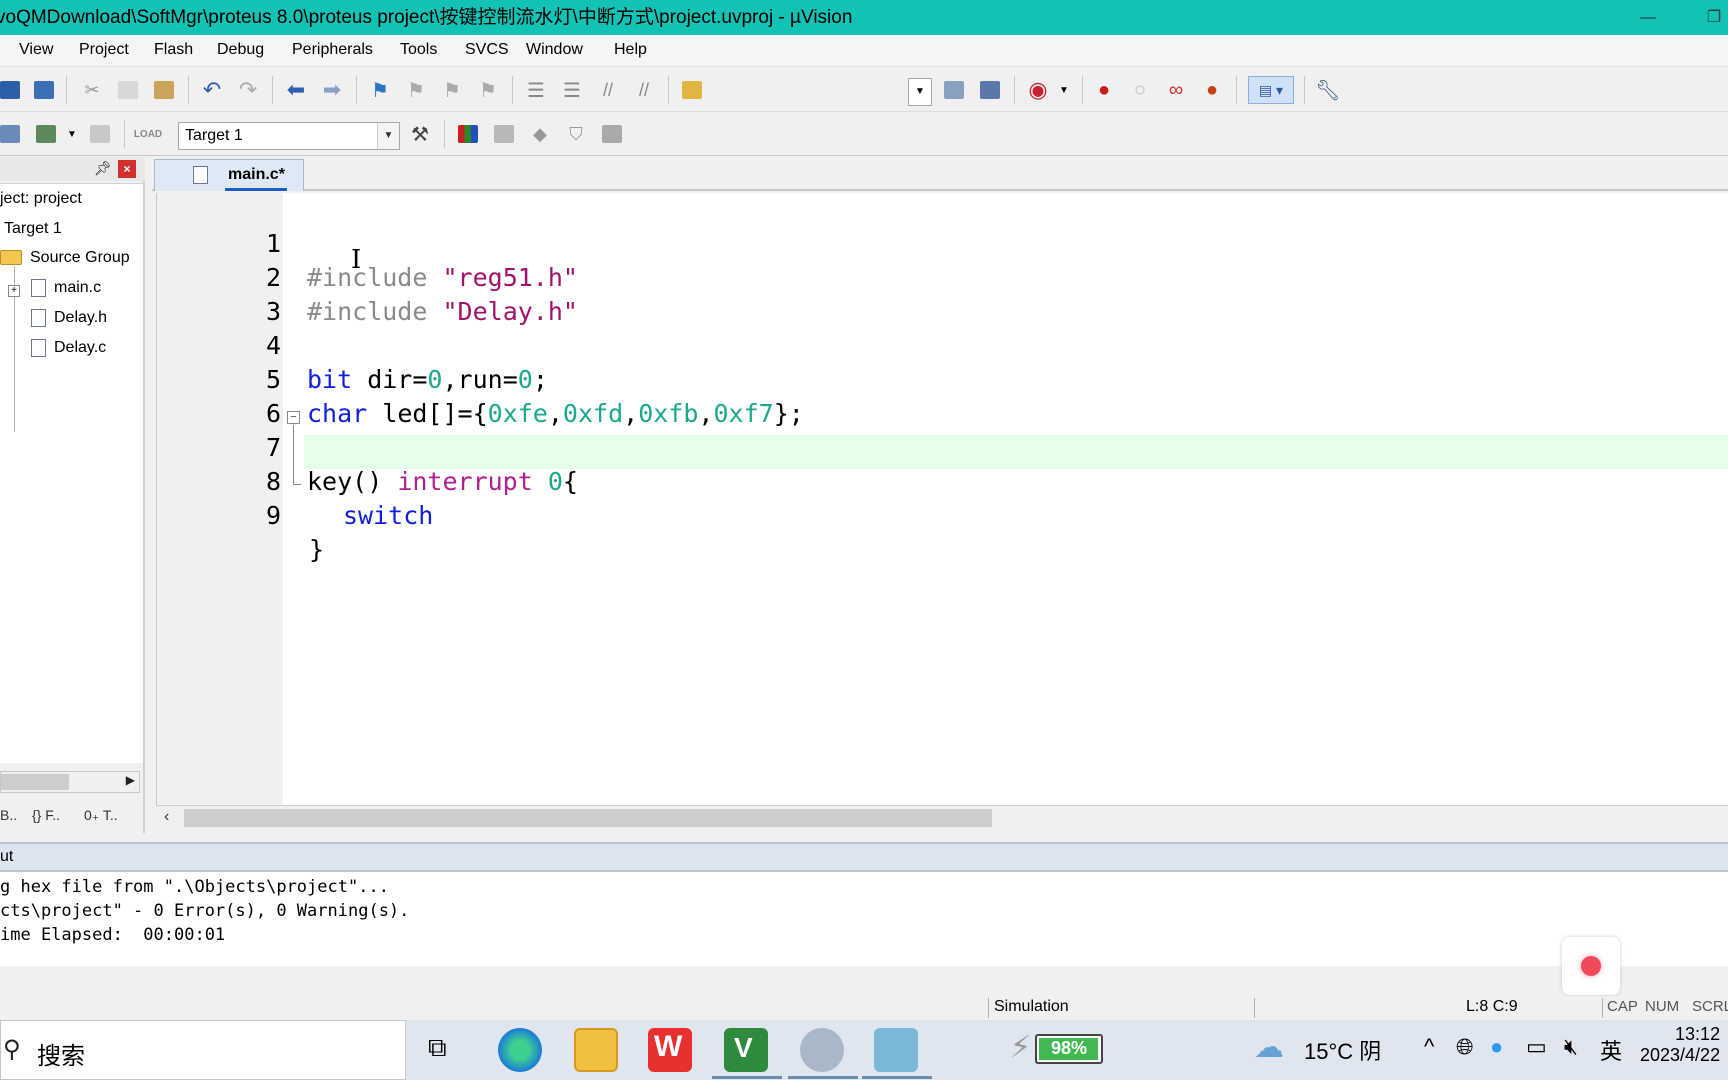  What do you see at coordinates (127, 169) in the screenshot?
I see `close-icon: ×` at bounding box center [127, 169].